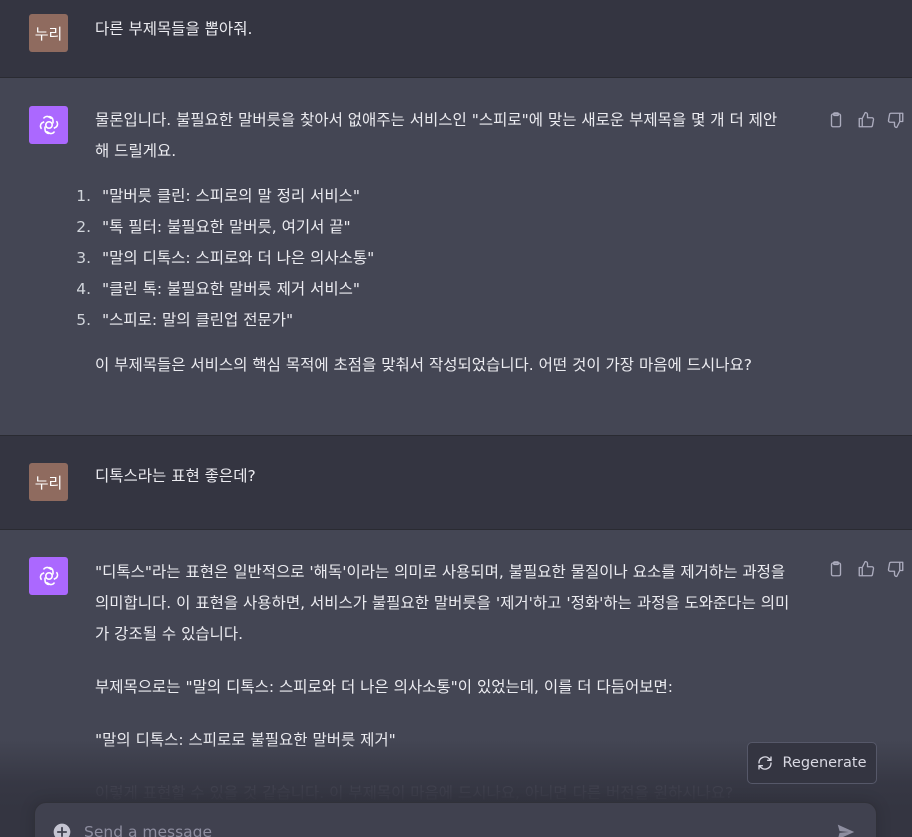 This screenshot has height=837, width=912. I want to click on refresh-icon, so click(765, 763).